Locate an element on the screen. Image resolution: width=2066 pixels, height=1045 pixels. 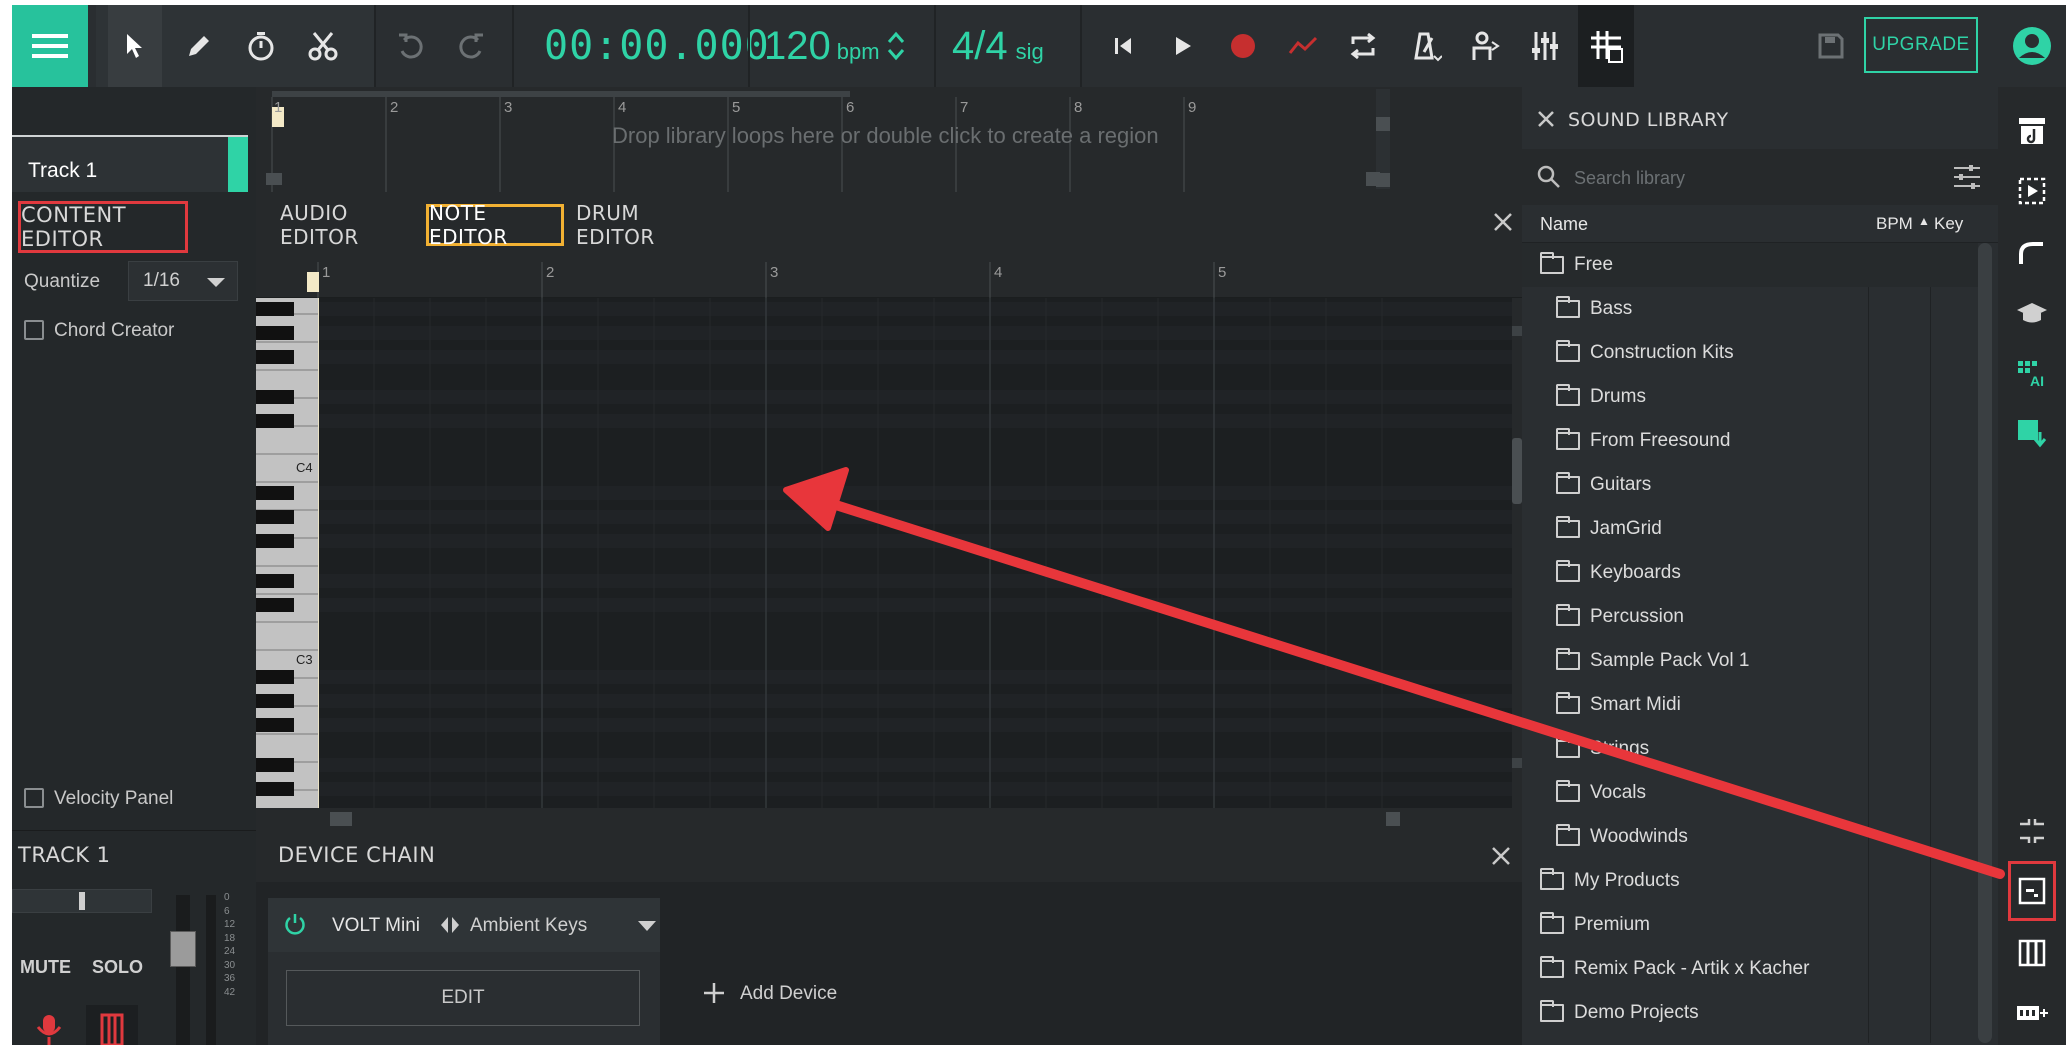
mixer-button is located at coordinates (1545, 46).